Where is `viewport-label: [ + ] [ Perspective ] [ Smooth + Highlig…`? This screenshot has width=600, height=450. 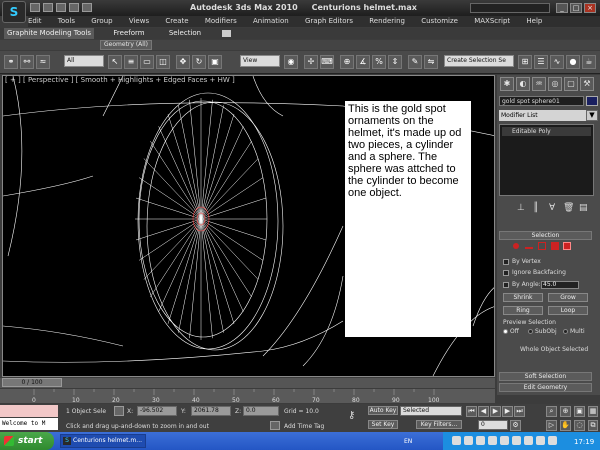 viewport-label: [ + ] [ Perspective ] [ Smooth + Highlig… is located at coordinates (120, 80).